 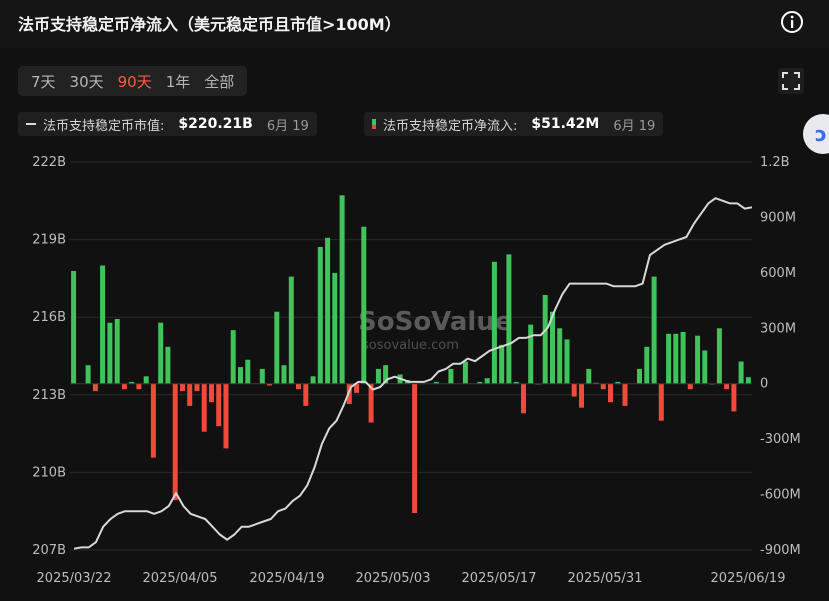 I want to click on left-axis: 222B 219B 216B 213B 210B 207B, so click(x=49, y=356).